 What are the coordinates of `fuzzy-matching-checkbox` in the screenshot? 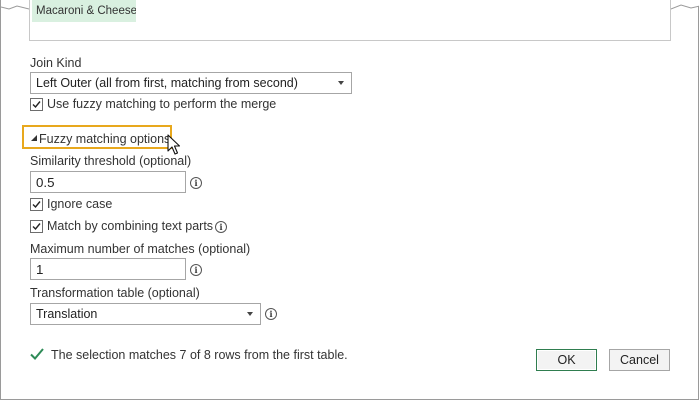 It's located at (36, 104).